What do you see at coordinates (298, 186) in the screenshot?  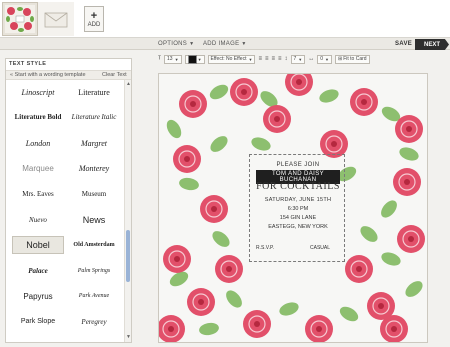 I see `card-line-cocktails: FOR COCKTAILS` at bounding box center [298, 186].